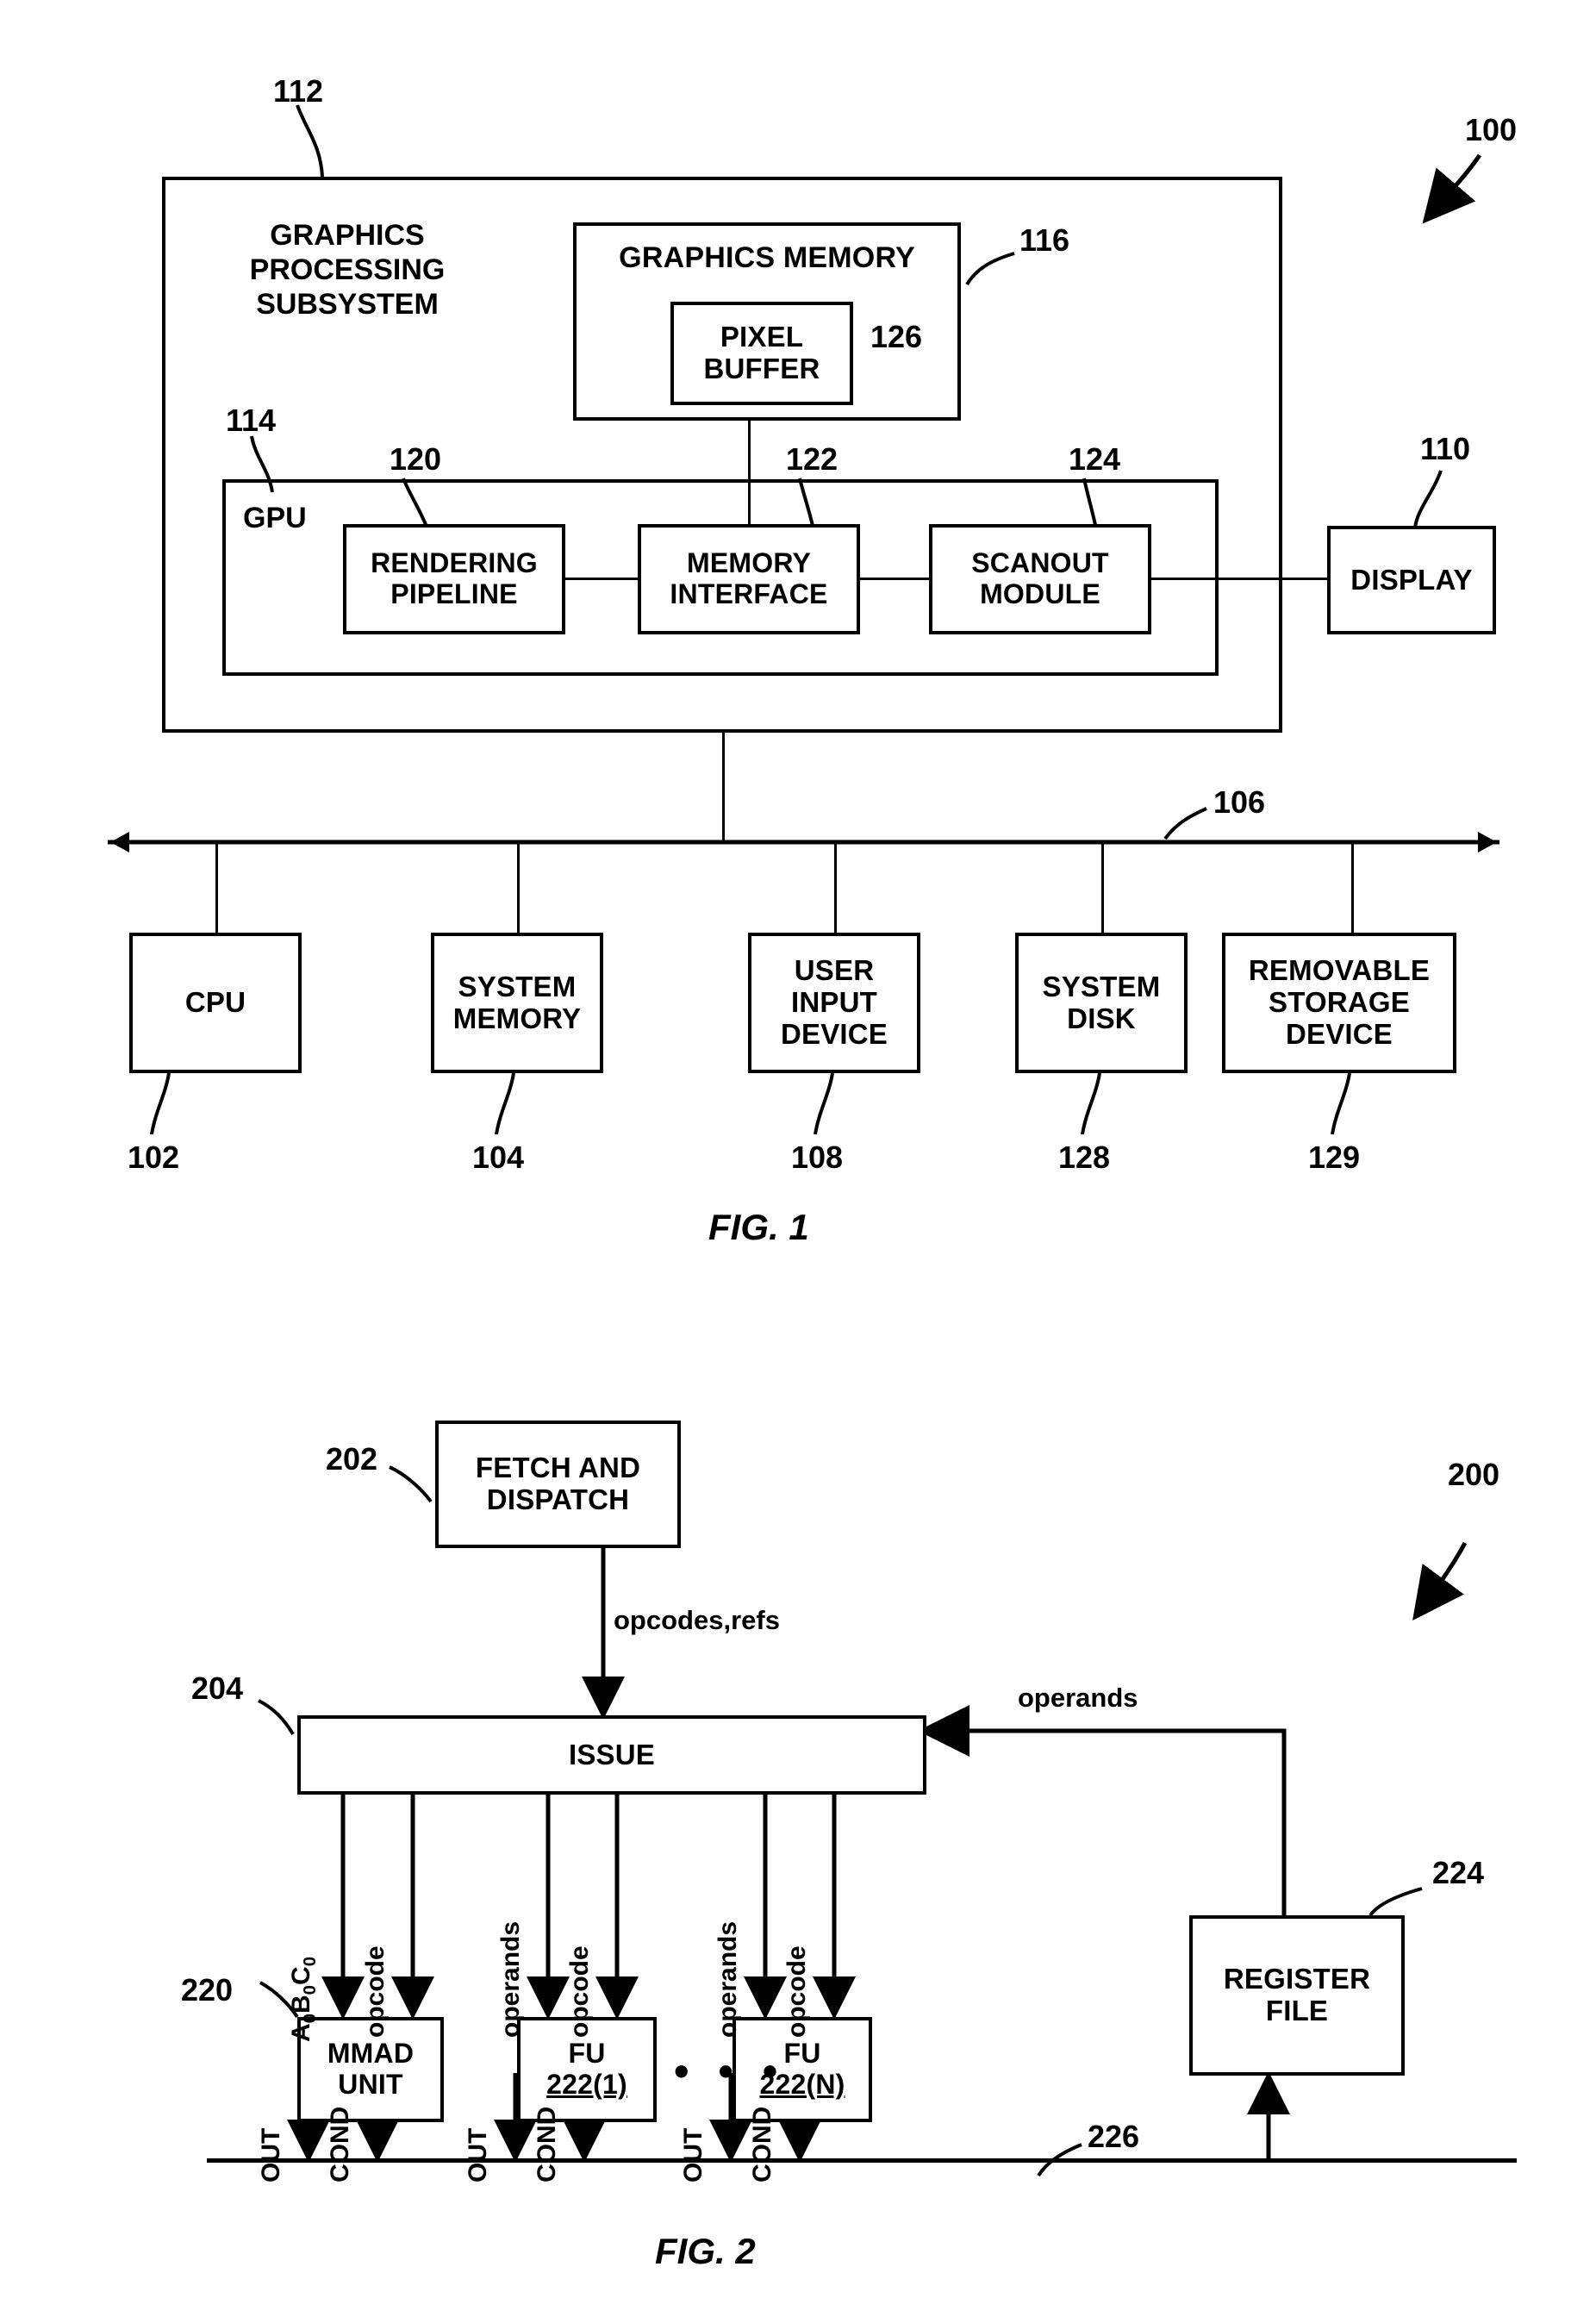  What do you see at coordinates (1334, 1157) in the screenshot?
I see `ref-129: 129` at bounding box center [1334, 1157].